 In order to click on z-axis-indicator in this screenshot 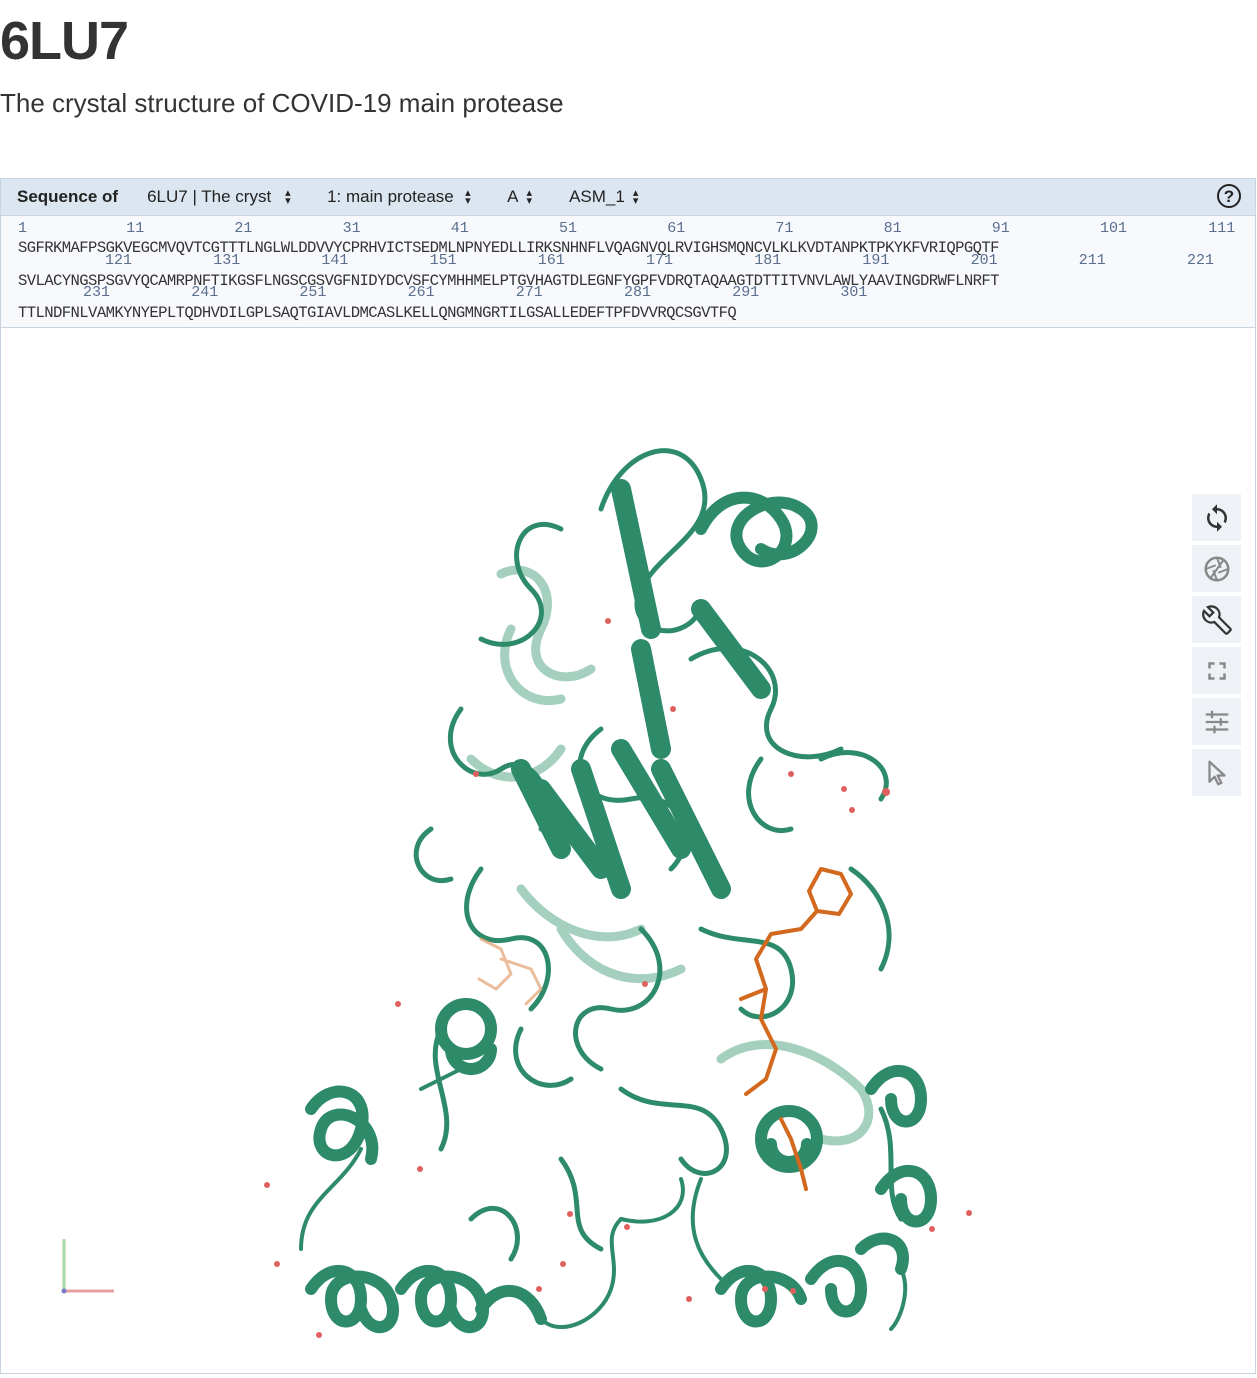, I will do `click(64, 1291)`.